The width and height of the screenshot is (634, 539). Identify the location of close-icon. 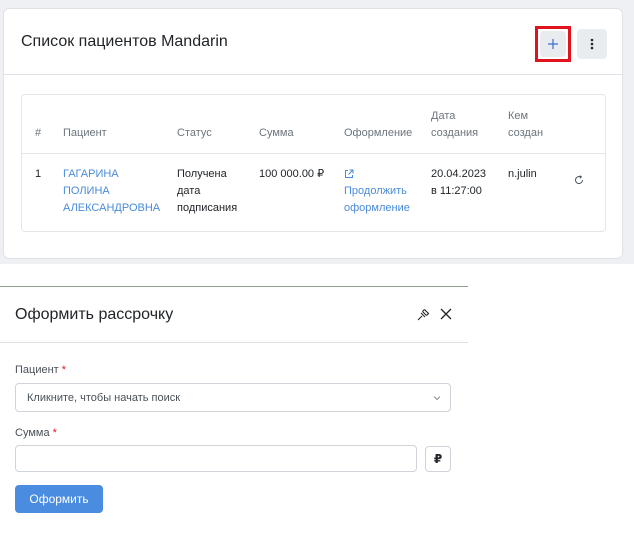
(446, 314).